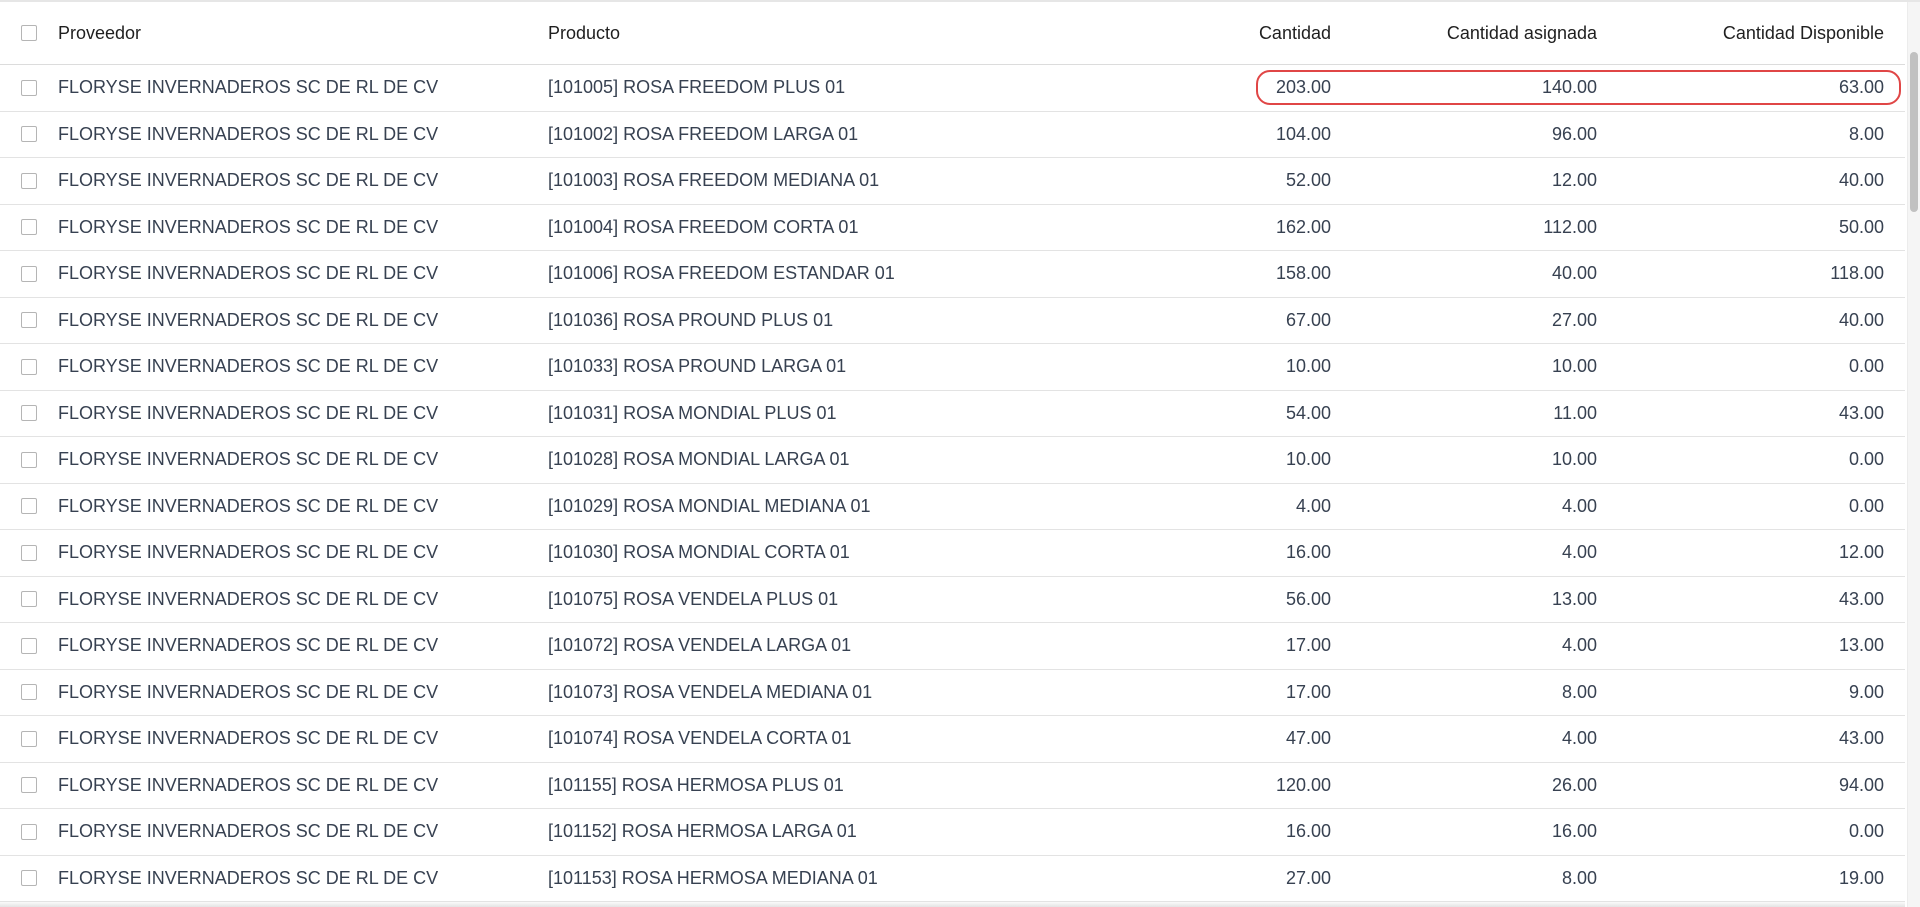 The height and width of the screenshot is (907, 1920). I want to click on cell-cantidad-asignada: 140.00, so click(1569, 87).